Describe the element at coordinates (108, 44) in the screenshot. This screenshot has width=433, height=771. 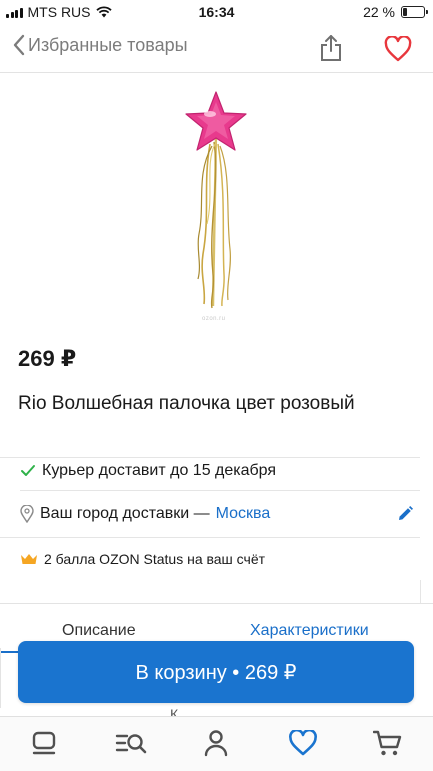
I see `back-label: Избранные товары` at that location.